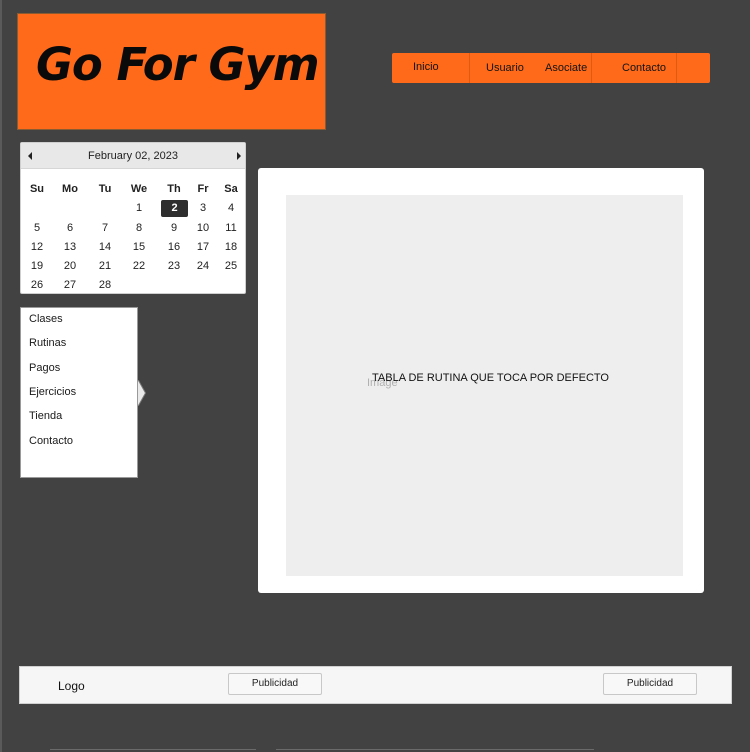 The height and width of the screenshot is (752, 750). Describe the element at coordinates (51, 441) in the screenshot. I see `sidemenu-item-contacto: Contacto` at that location.